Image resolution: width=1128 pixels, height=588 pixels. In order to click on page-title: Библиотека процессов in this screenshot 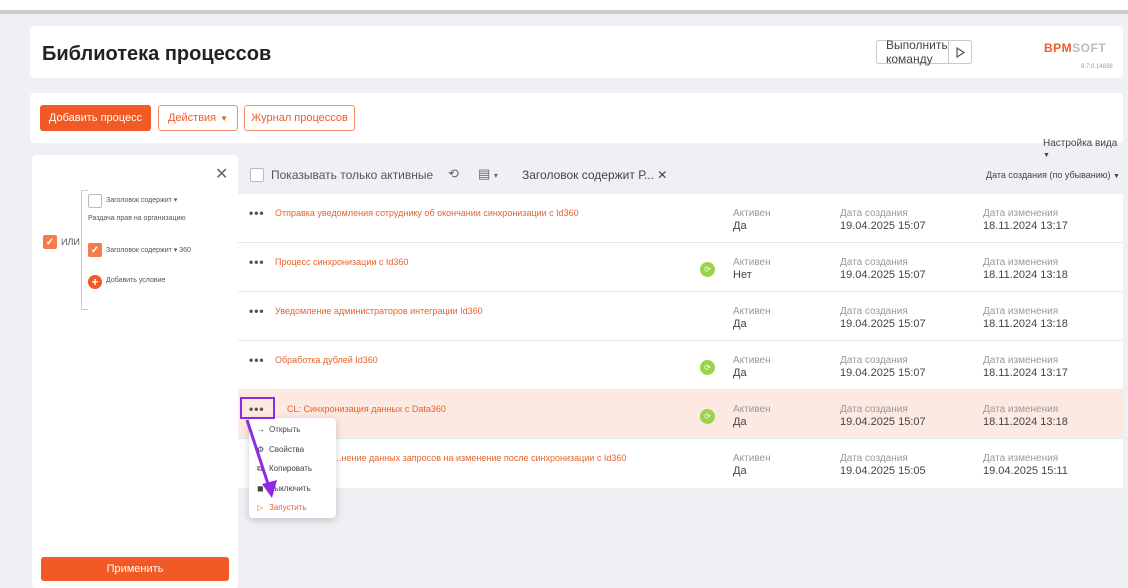, I will do `click(157, 54)`.